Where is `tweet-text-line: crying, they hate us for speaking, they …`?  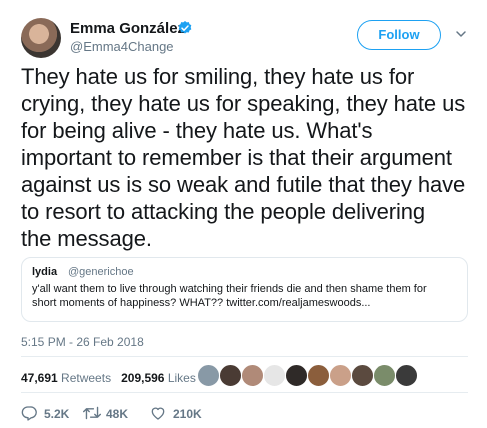
tweet-text-line: crying, they hate us for speaking, they … is located at coordinates (243, 103).